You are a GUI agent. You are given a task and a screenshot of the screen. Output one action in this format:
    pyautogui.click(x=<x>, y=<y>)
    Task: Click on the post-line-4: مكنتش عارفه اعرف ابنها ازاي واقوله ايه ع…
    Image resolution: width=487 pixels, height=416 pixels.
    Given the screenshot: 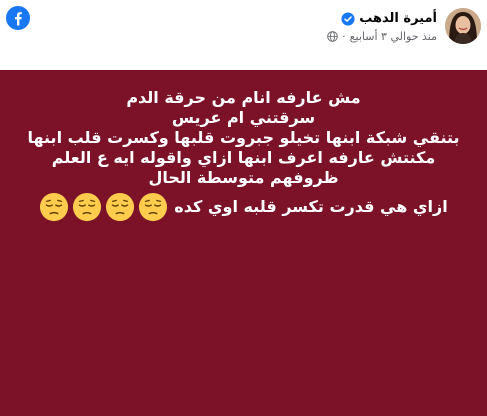 What is the action you would take?
    pyautogui.click(x=243, y=157)
    